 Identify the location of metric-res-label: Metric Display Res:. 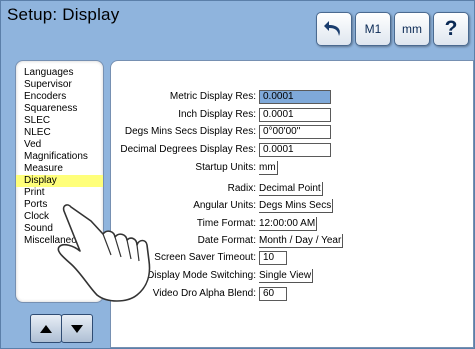
(212, 96).